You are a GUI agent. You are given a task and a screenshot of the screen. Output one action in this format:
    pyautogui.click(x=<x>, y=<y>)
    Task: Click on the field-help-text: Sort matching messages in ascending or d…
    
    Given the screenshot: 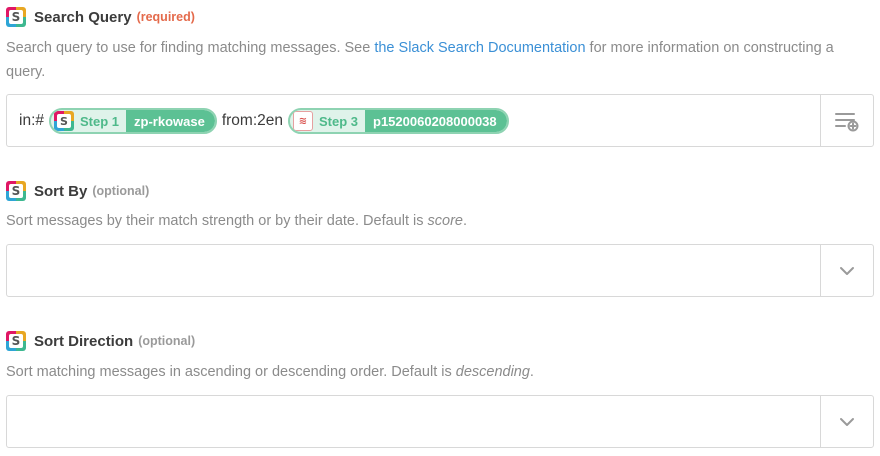 What is the action you would take?
    pyautogui.click(x=436, y=372)
    